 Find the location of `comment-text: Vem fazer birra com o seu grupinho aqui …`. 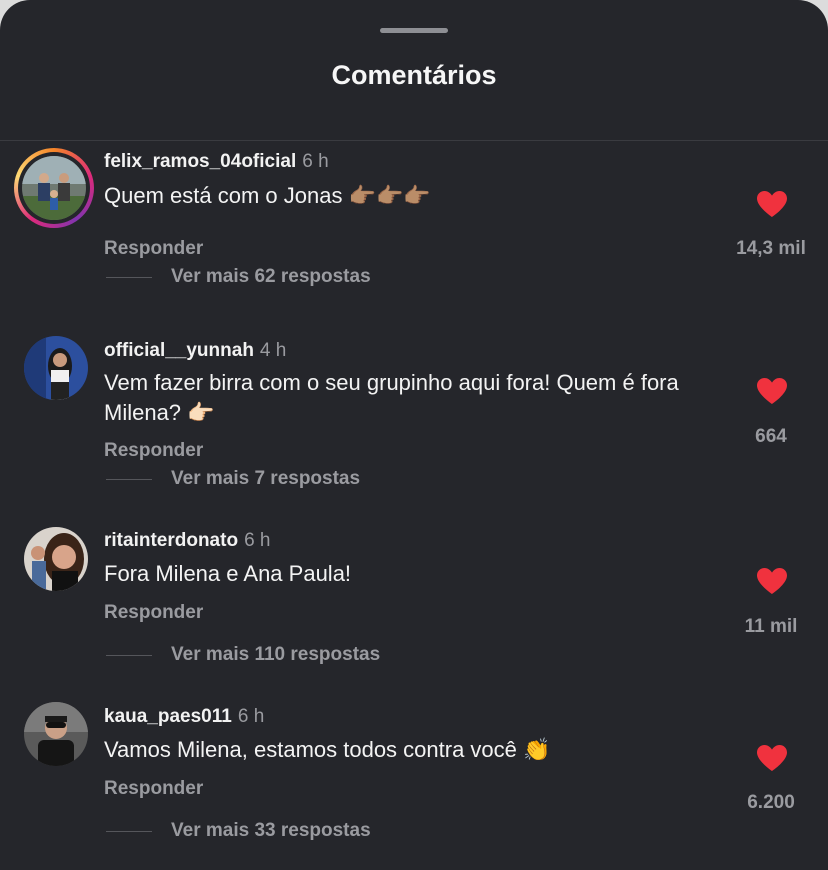

comment-text: Vem fazer birra com o seu grupinho aqui … is located at coordinates (391, 397).